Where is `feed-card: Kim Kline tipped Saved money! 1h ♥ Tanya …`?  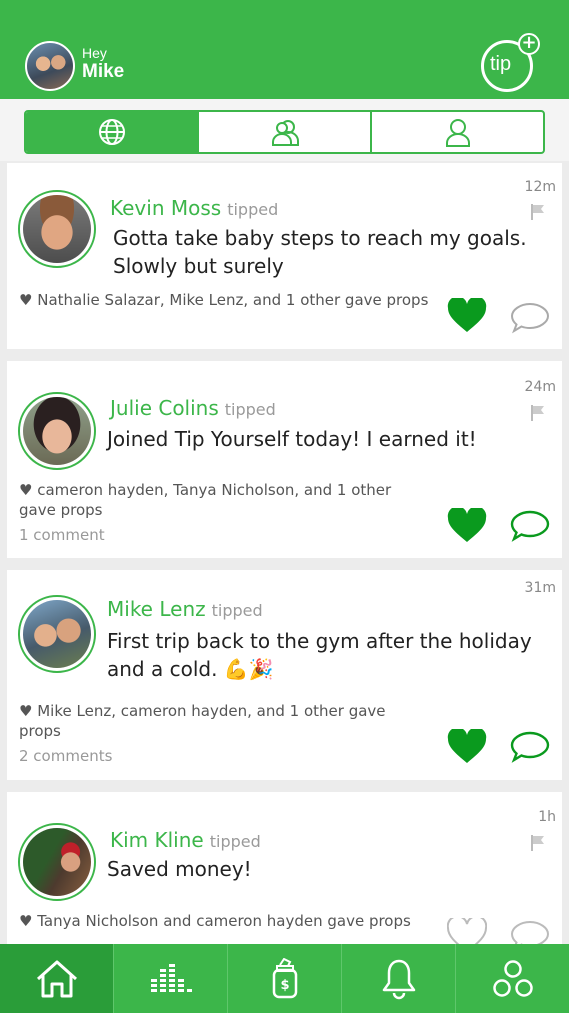 feed-card: Kim Kline tipped Saved money! 1h ♥ Tanya … is located at coordinates (284, 868).